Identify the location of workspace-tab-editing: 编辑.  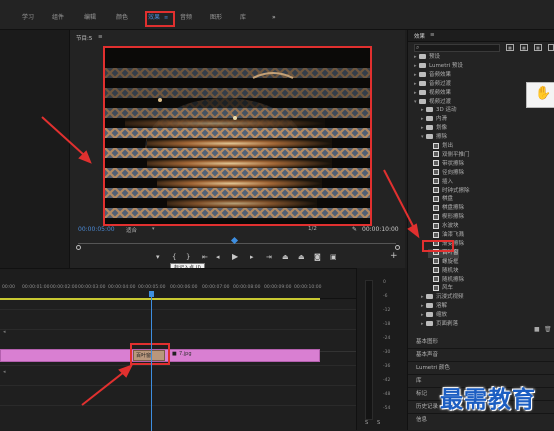
(90, 18).